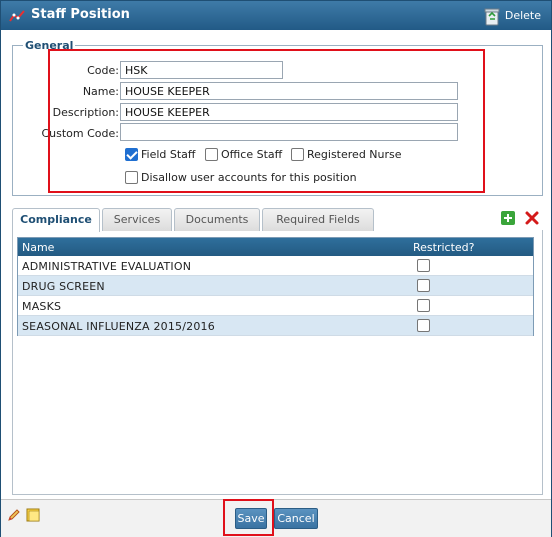  I want to click on delete-label: Delete, so click(522, 15).